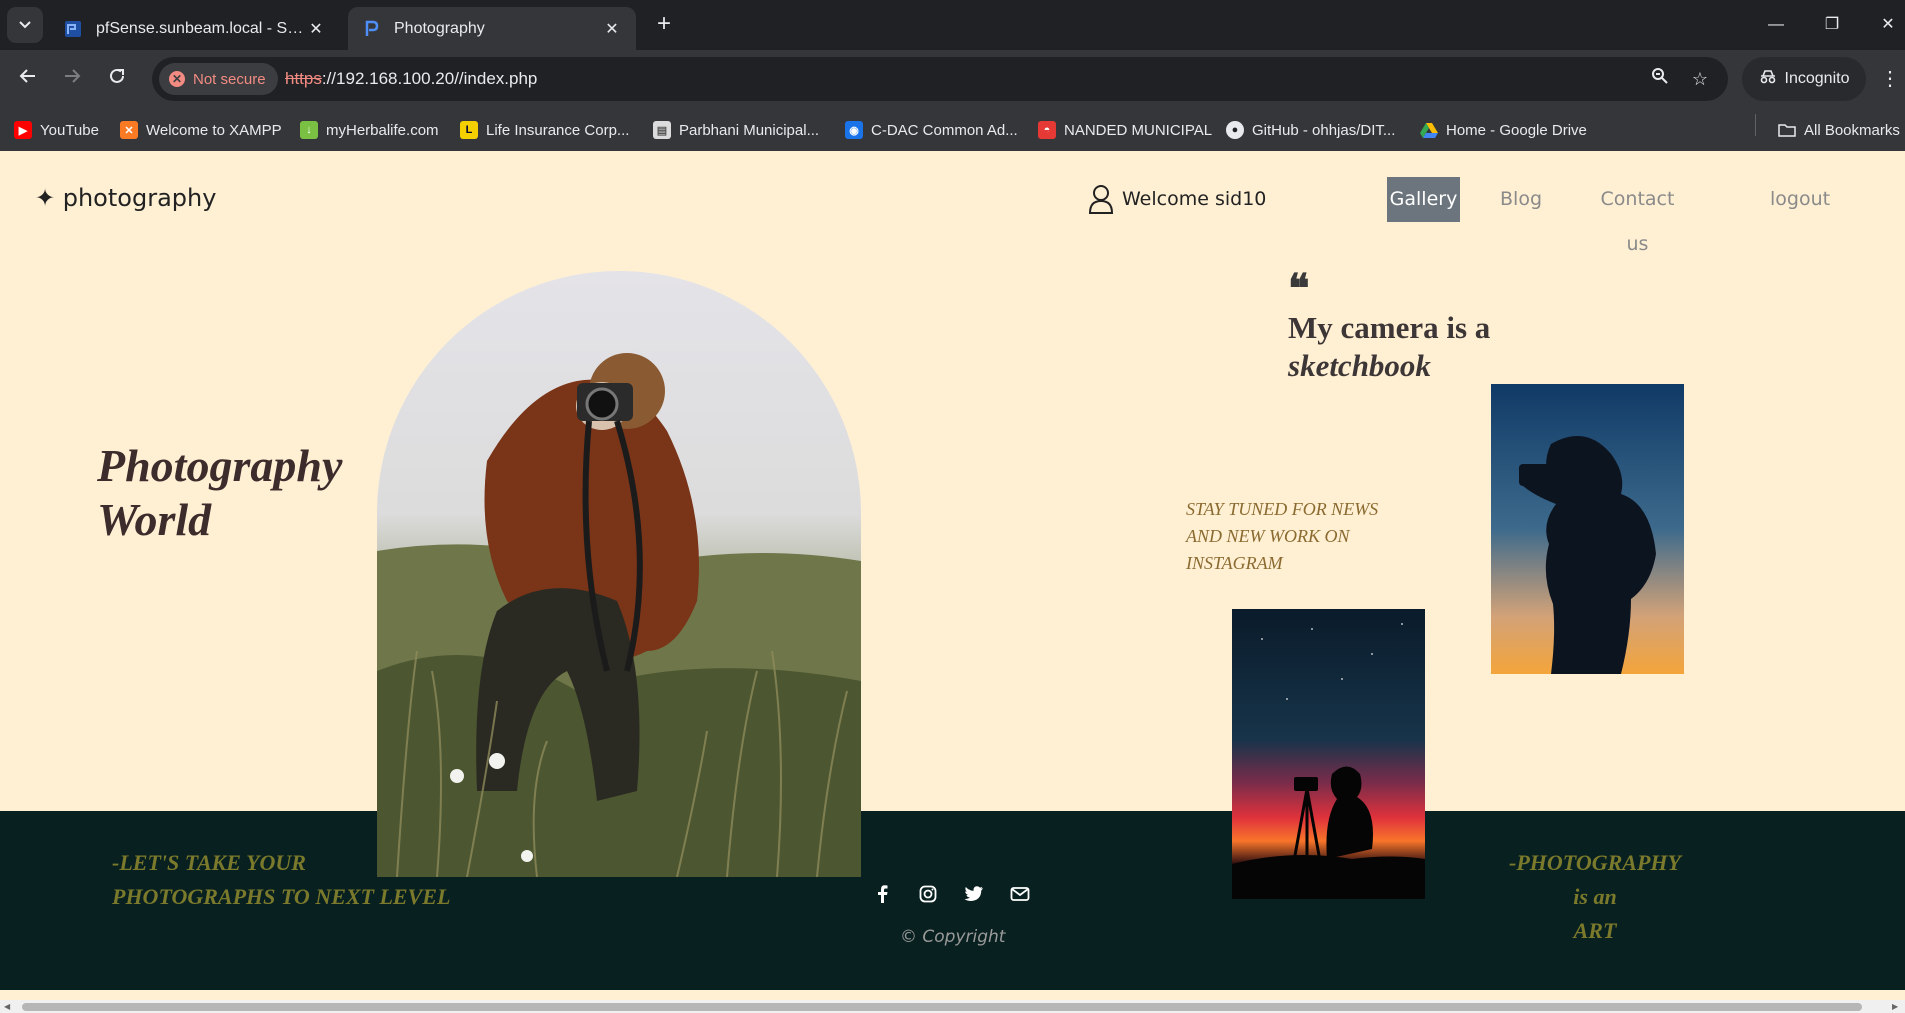  Describe the element at coordinates (1299, 288) in the screenshot. I see `quote-icon: ❝` at that location.